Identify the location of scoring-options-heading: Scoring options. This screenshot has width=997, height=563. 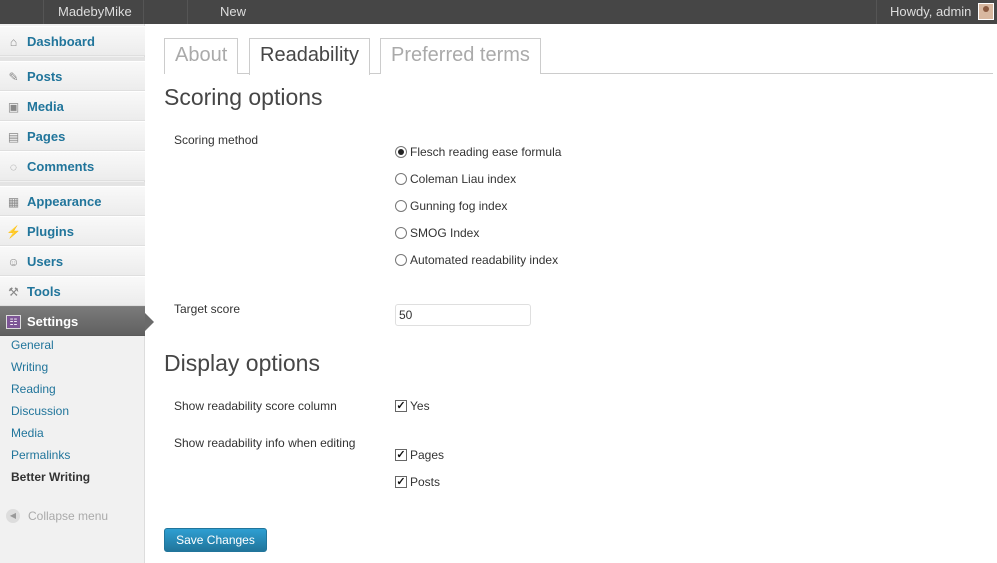
(243, 97).